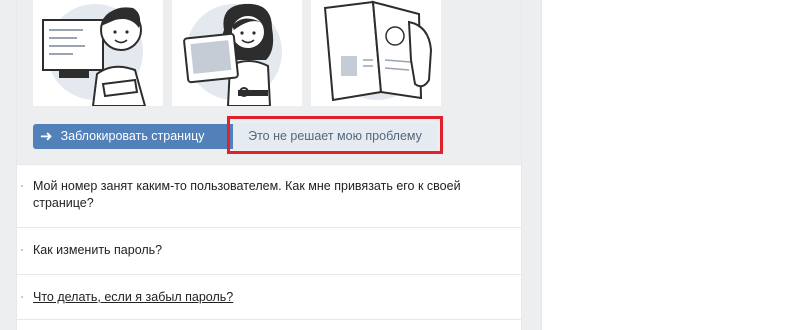 Image resolution: width=800 pixels, height=330 pixels. I want to click on woman-with-tablet-illustration, so click(237, 53).